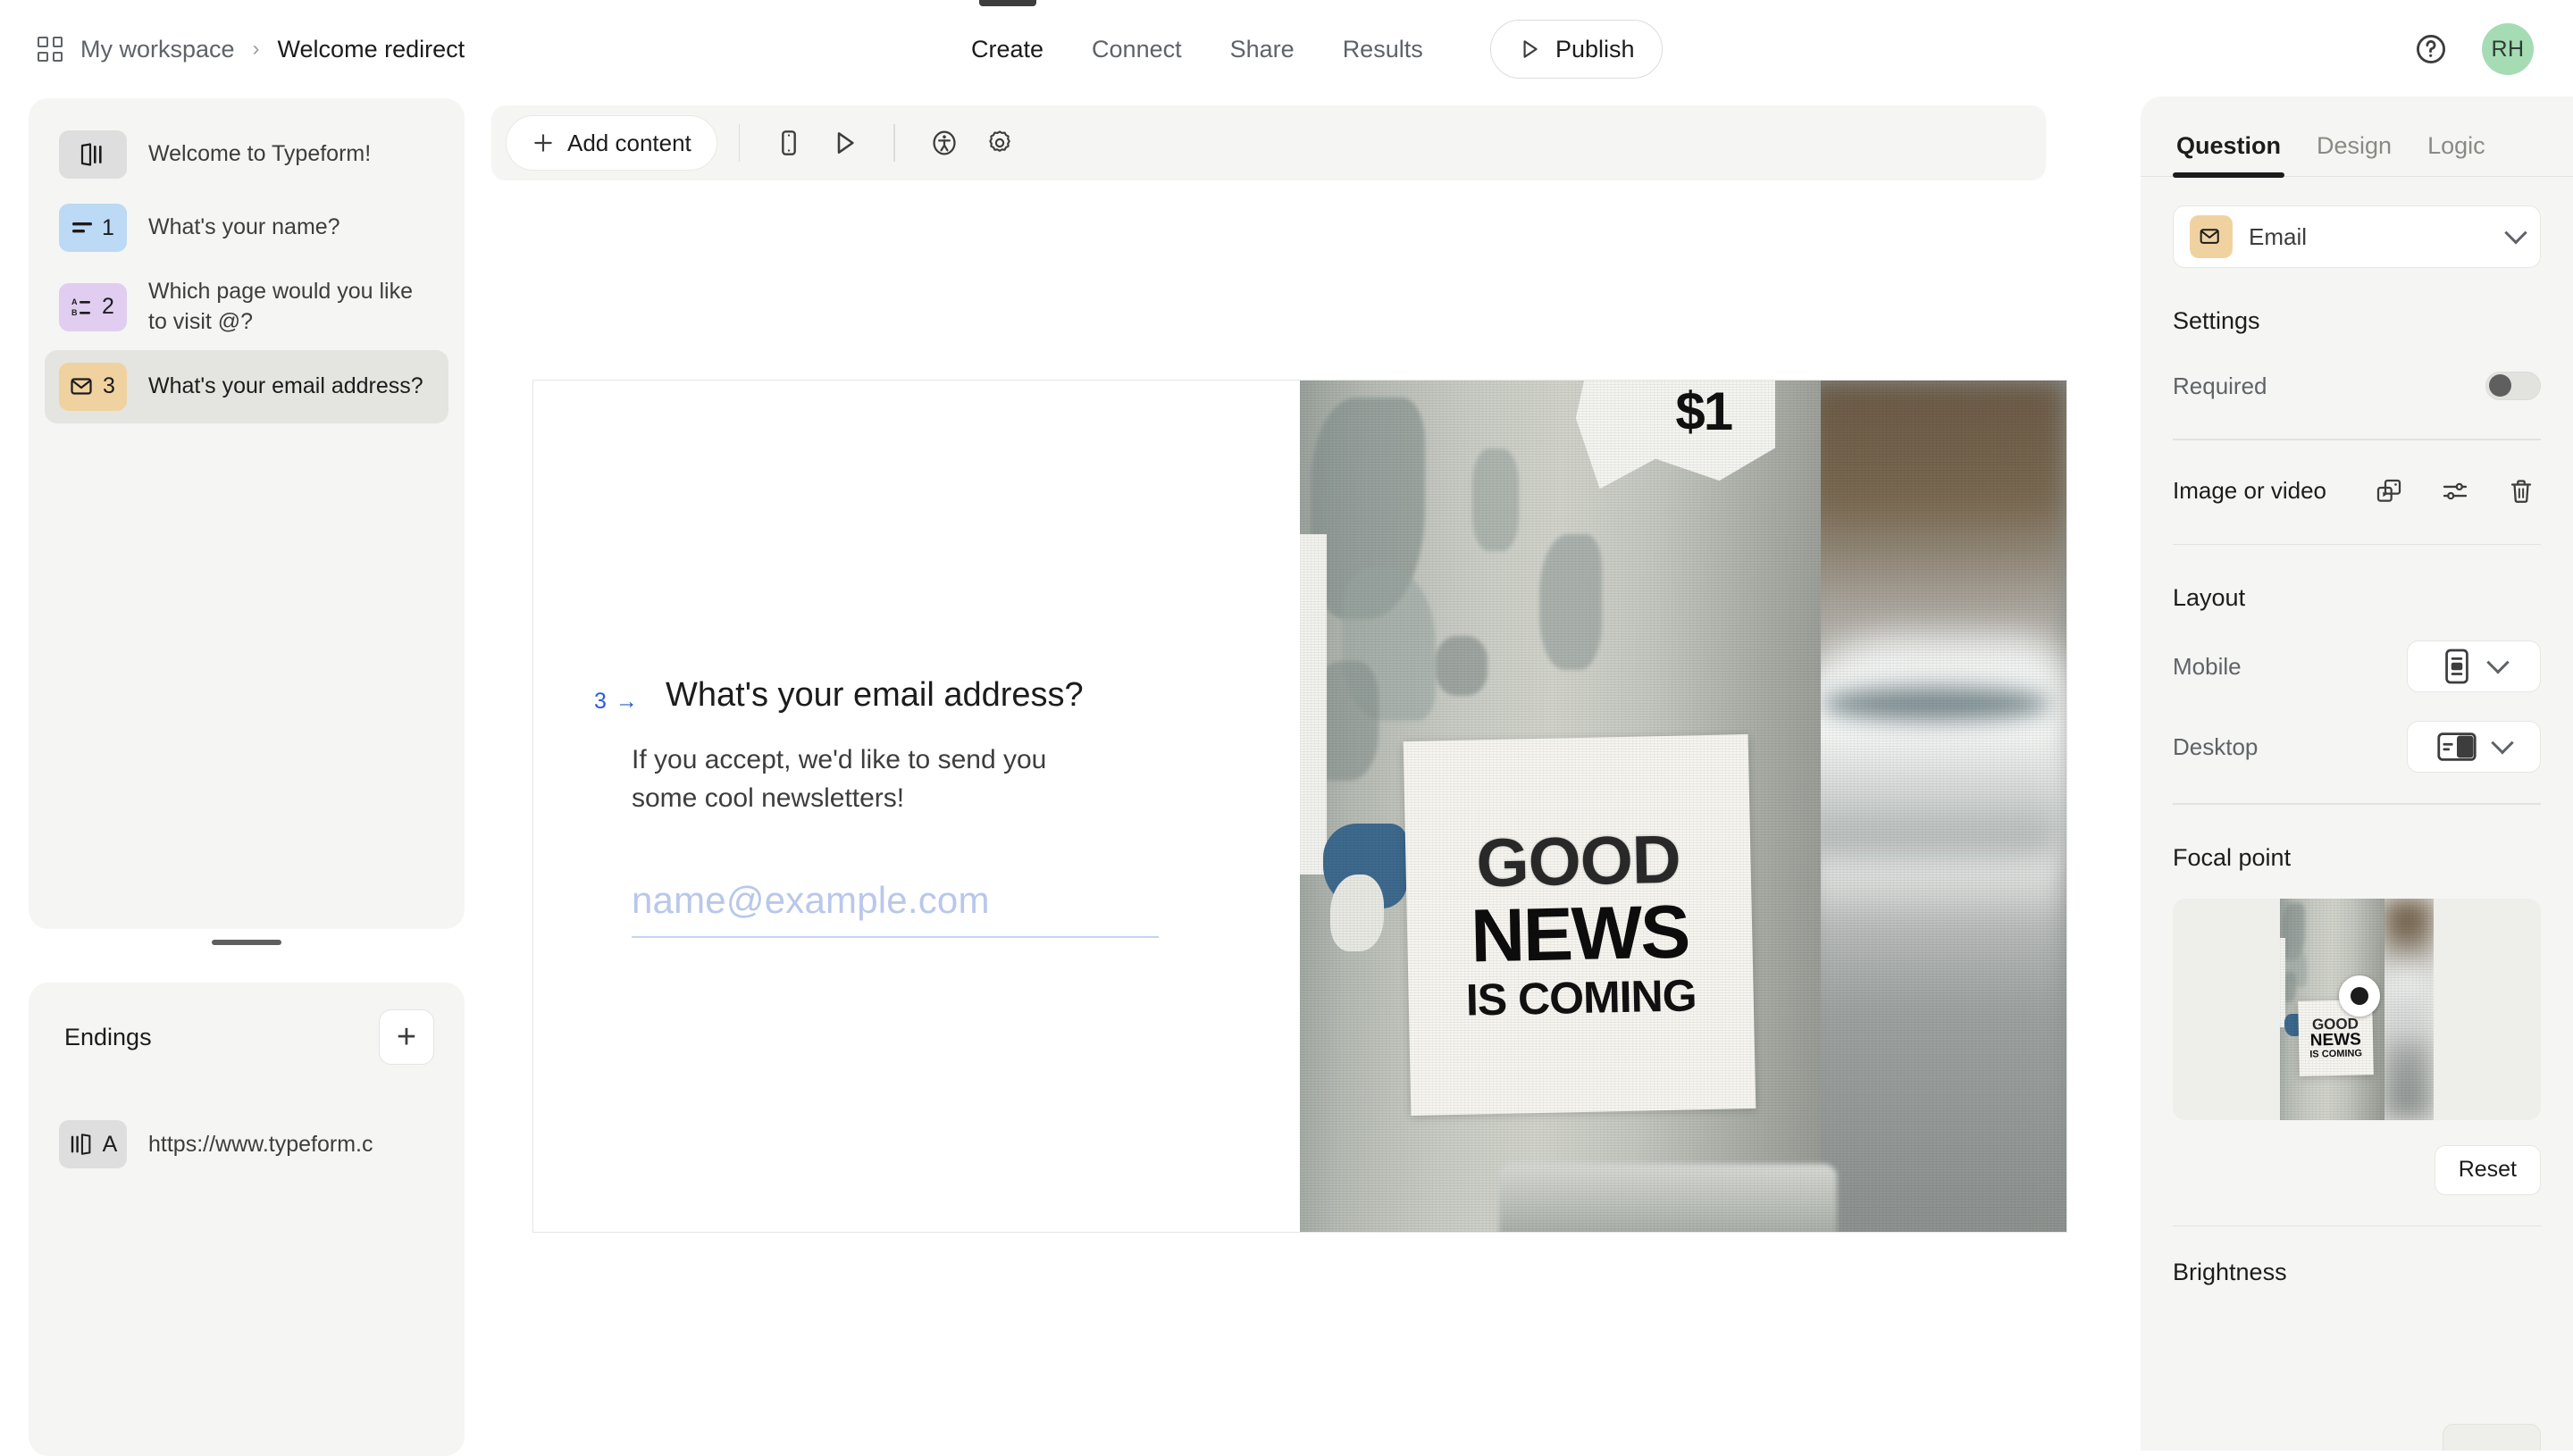 This screenshot has width=2573, height=1456. I want to click on mobile-preview-button, so click(789, 143).